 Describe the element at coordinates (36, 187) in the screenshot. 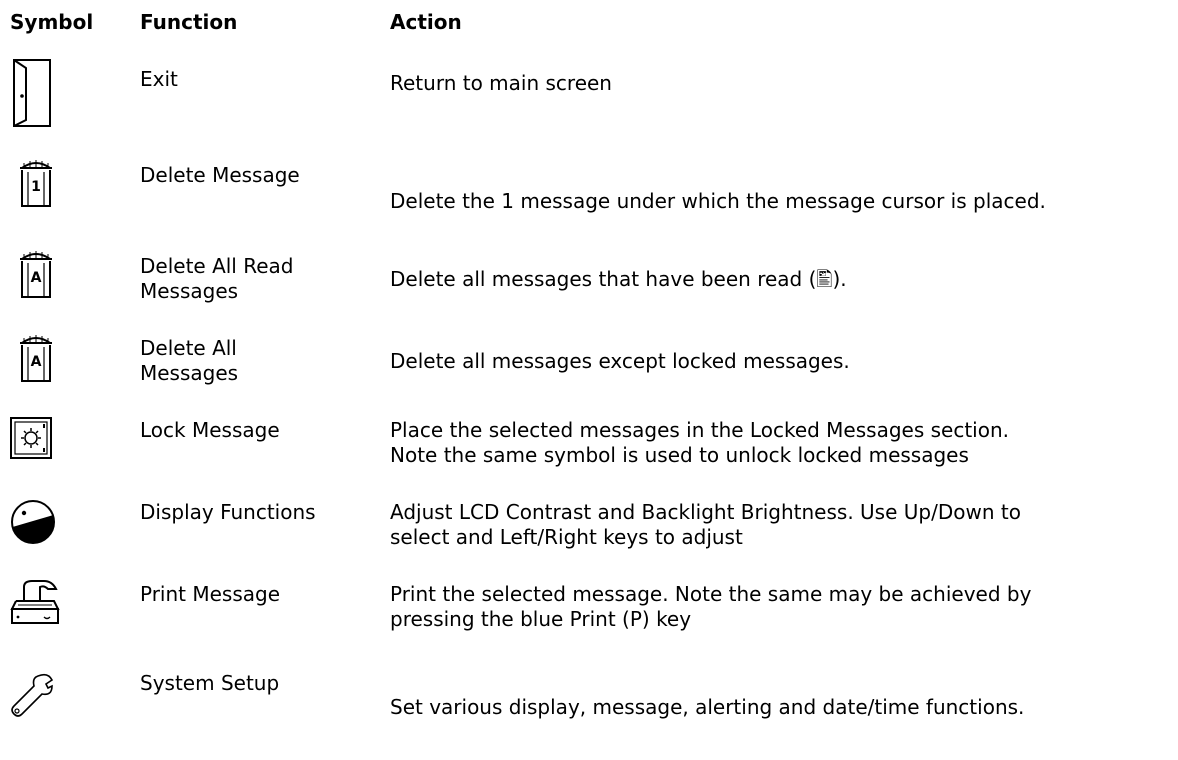

I see `icon-label: 1` at that location.